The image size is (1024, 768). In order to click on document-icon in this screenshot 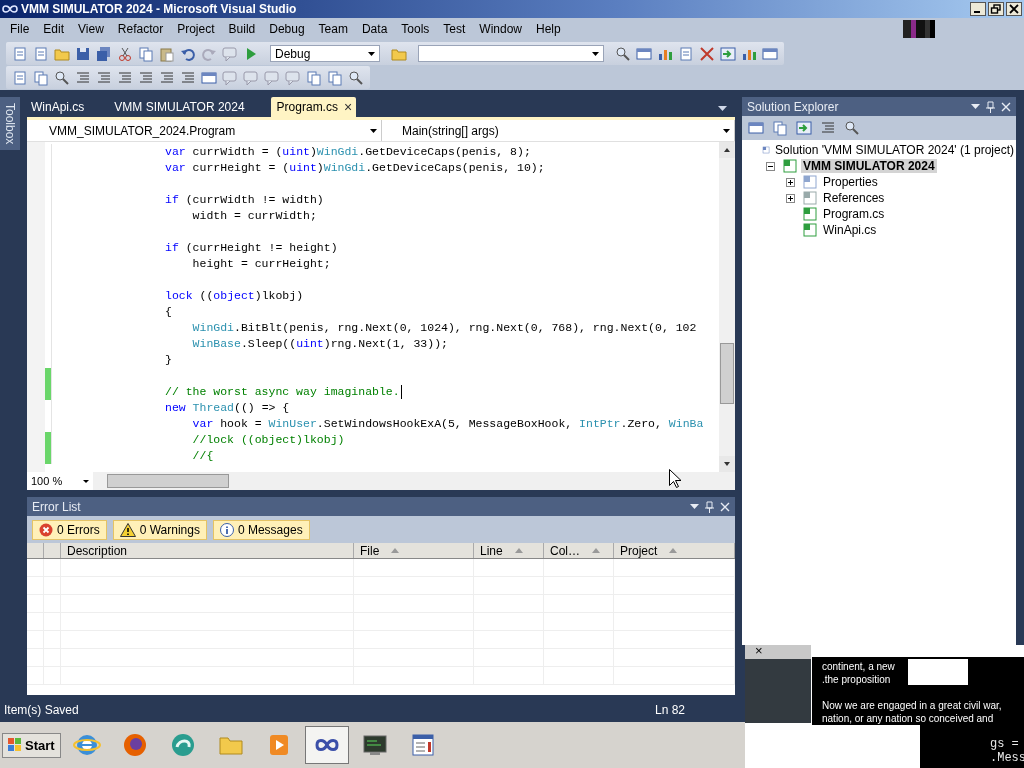, I will do `click(828, 128)`.